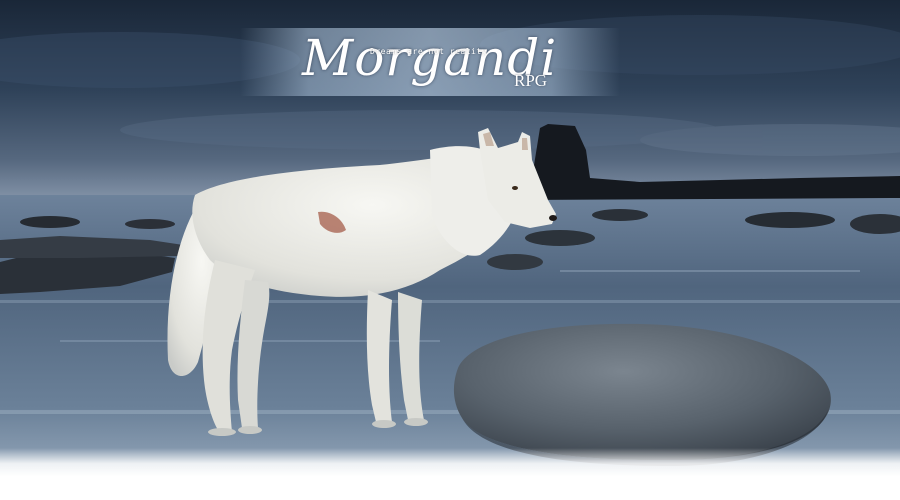  Describe the element at coordinates (450, 474) in the screenshot. I see `bottom-fade` at that location.